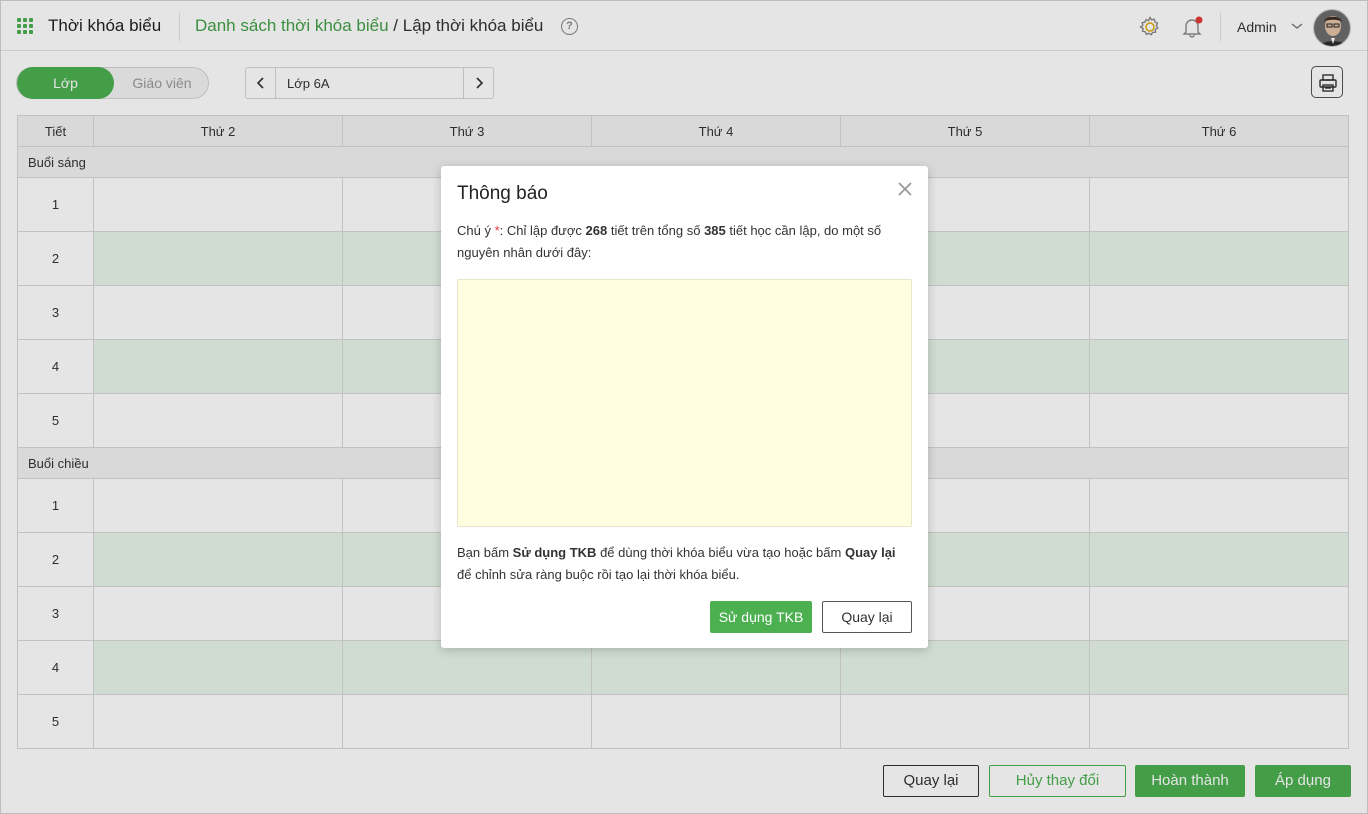 Image resolution: width=1368 pixels, height=814 pixels. Describe the element at coordinates (485, 552) in the screenshot. I see `hint-text: Bạn bấm` at that location.